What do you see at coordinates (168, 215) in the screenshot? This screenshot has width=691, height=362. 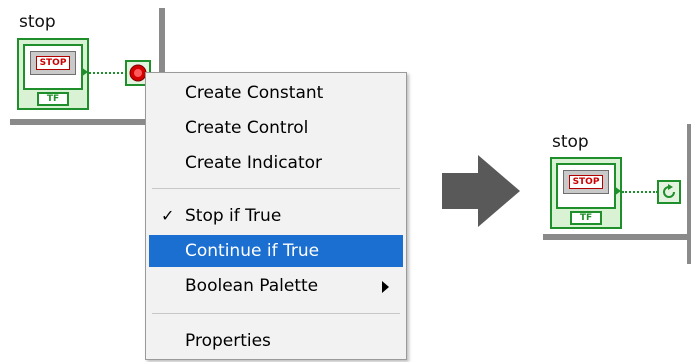 I see `checkmark-icon: ✓` at bounding box center [168, 215].